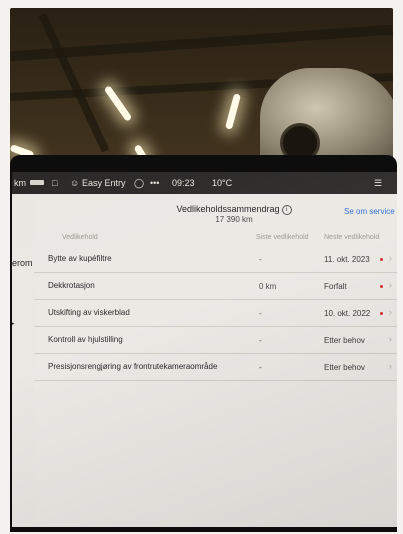 This screenshot has width=403, height=534. Describe the element at coordinates (369, 211) in the screenshot. I see `service-link: Se om service` at that location.